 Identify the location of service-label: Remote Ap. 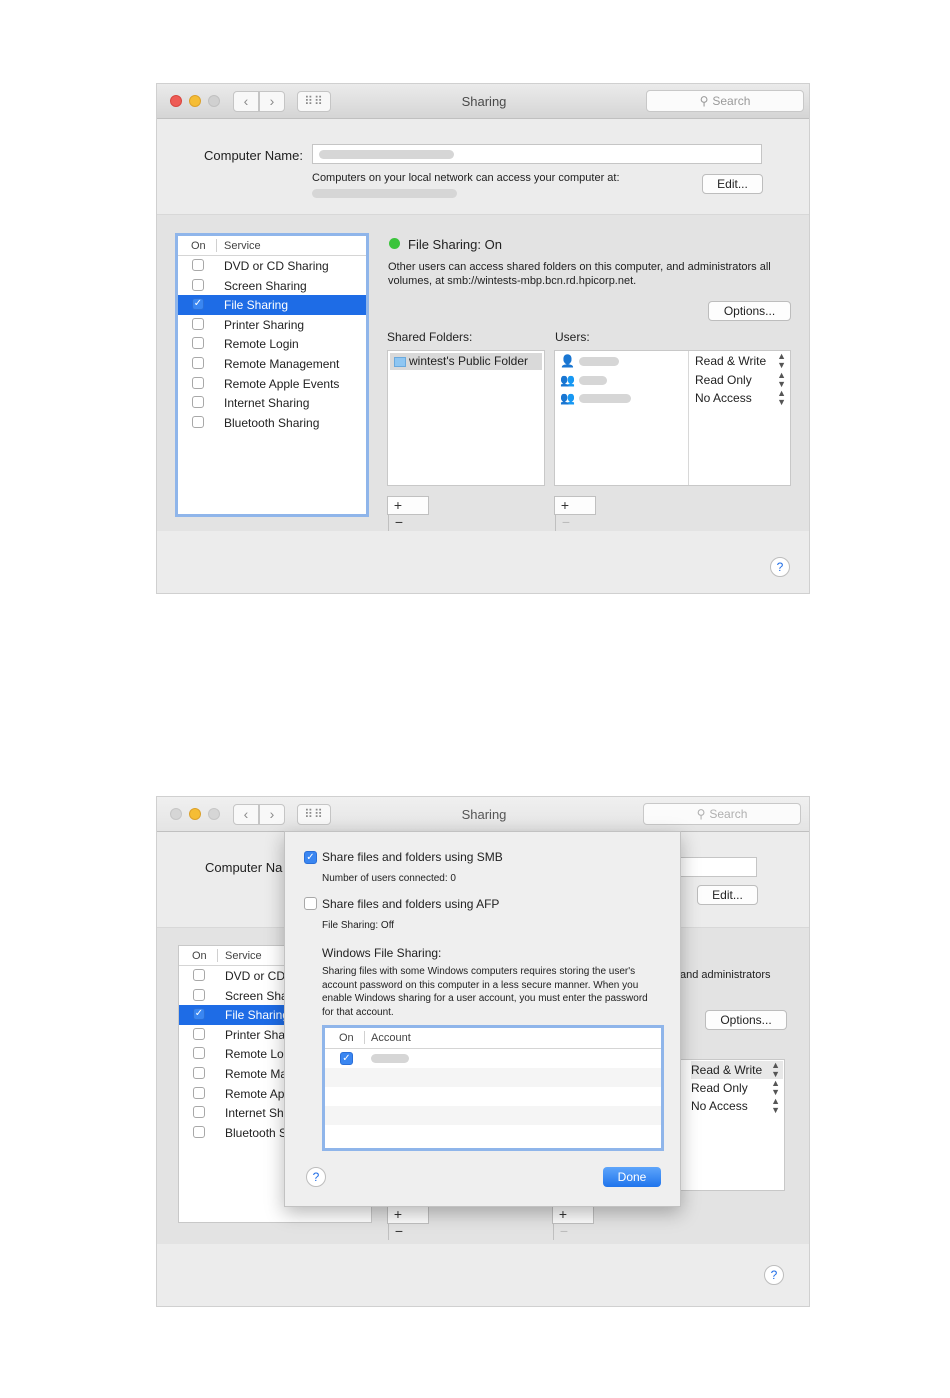
(255, 1093).